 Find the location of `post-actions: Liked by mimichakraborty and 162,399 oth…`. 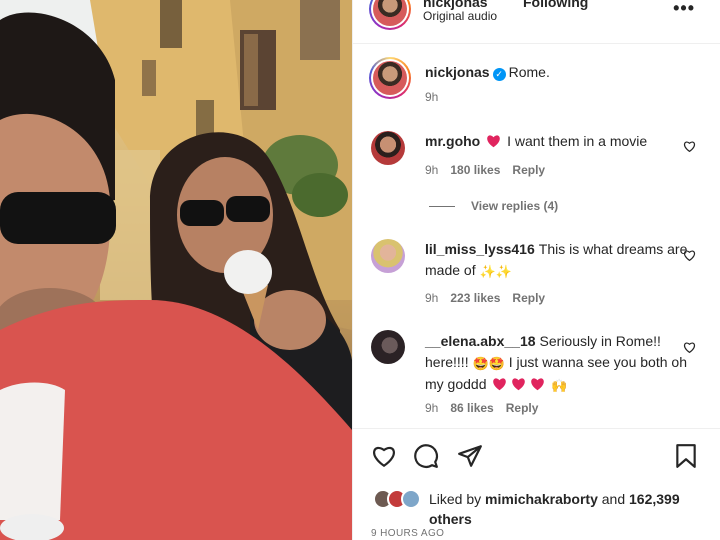

post-actions: Liked by mimichakraborty and 162,399 oth… is located at coordinates (536, 484).